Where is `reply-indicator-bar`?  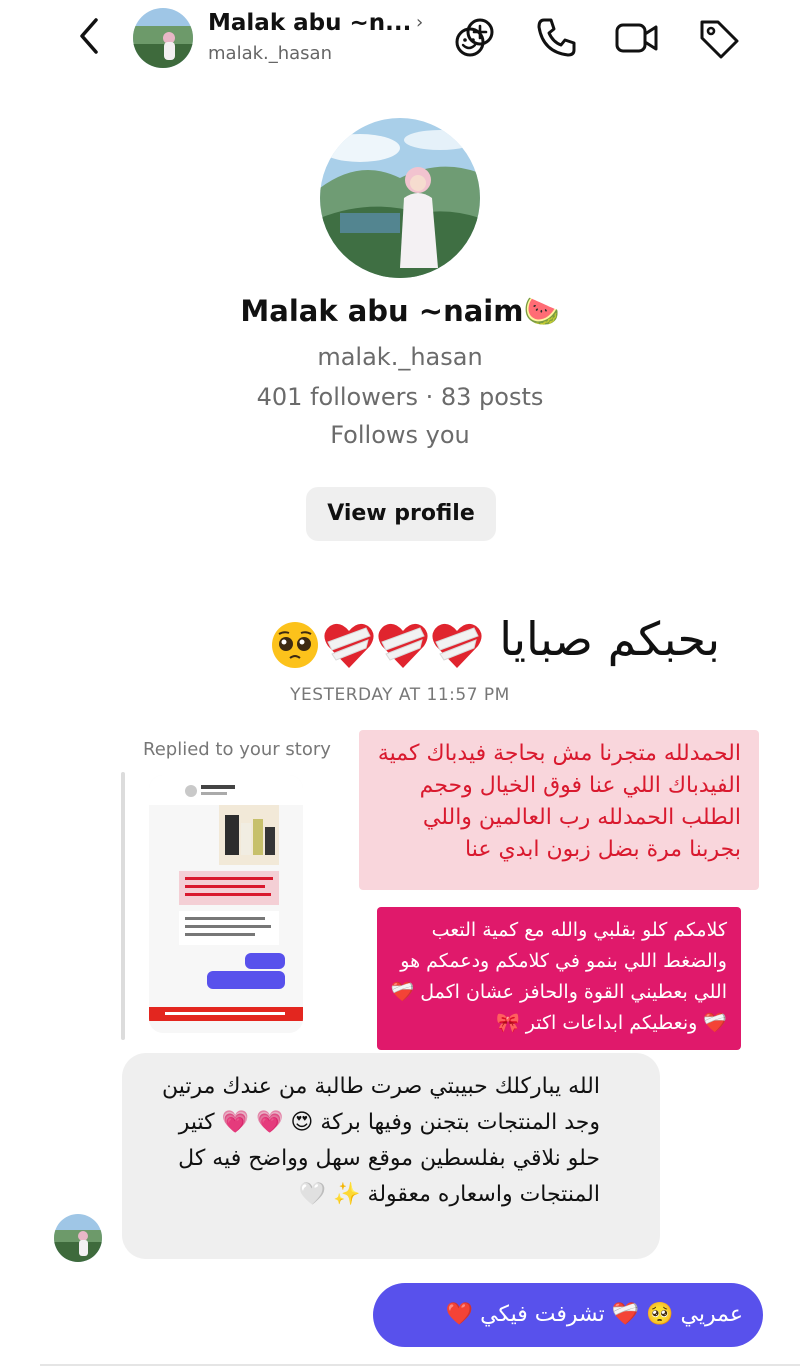
reply-indicator-bar is located at coordinates (123, 906).